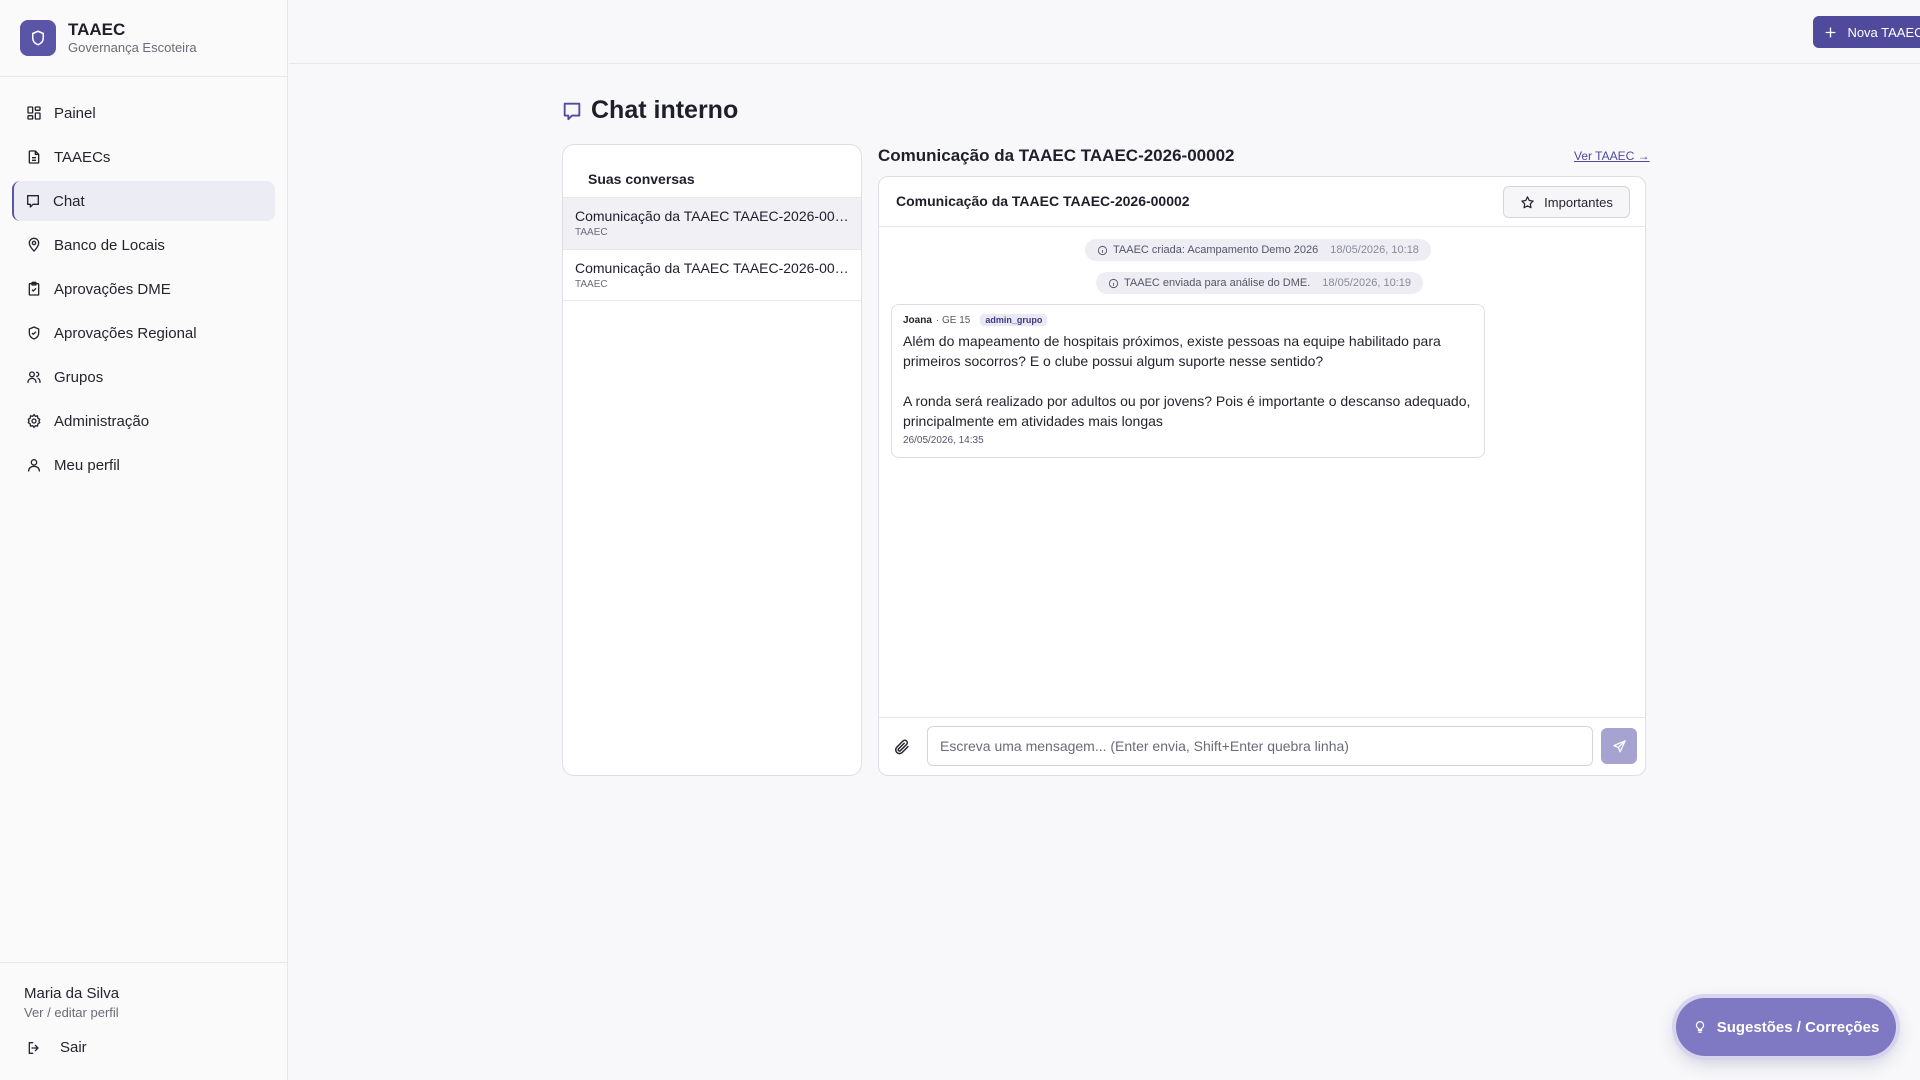  Describe the element at coordinates (34, 377) in the screenshot. I see `users-icon` at that location.